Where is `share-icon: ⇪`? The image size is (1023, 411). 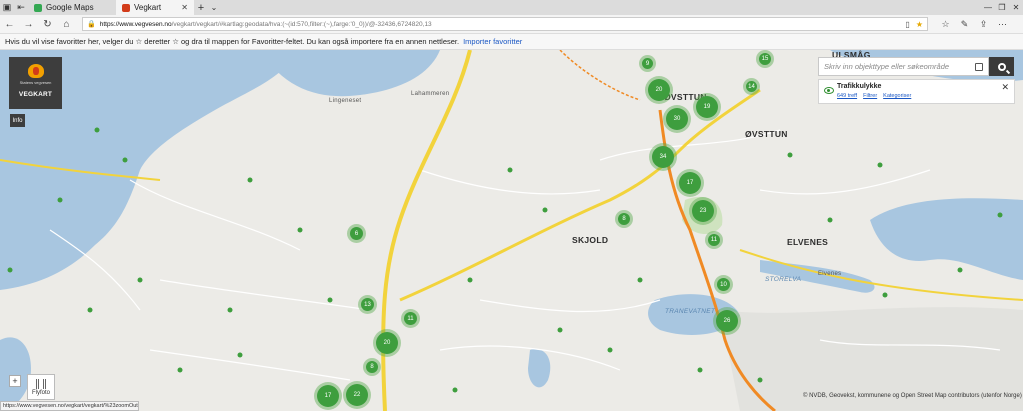
share-icon: ⇪ is located at coordinates (983, 24).